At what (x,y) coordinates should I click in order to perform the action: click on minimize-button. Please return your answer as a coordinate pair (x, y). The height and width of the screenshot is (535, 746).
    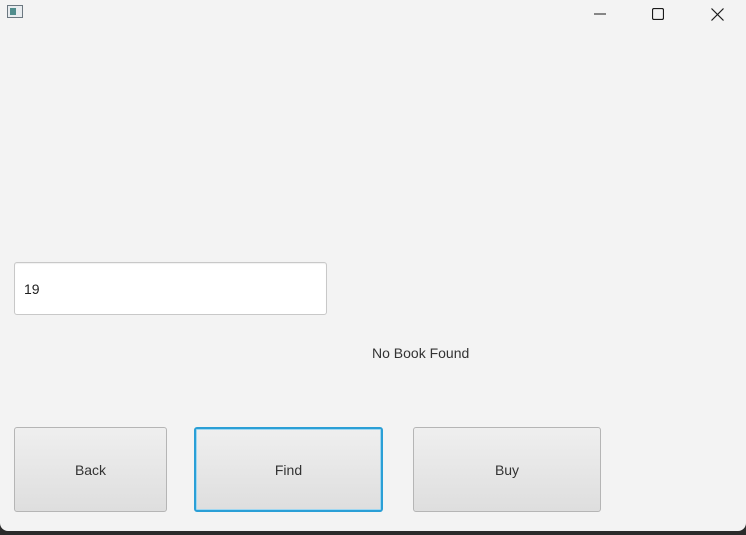
    Looking at the image, I should click on (600, 14).